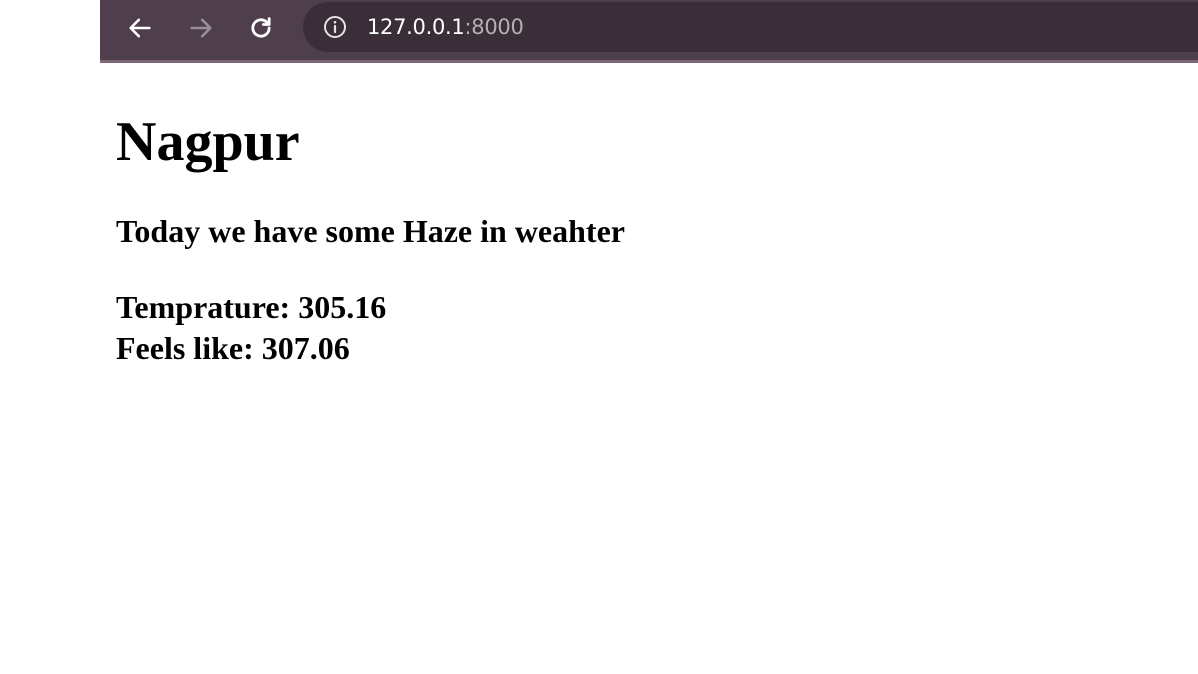  I want to click on address-bar: 127.0.0.1:8000, so click(750, 27).